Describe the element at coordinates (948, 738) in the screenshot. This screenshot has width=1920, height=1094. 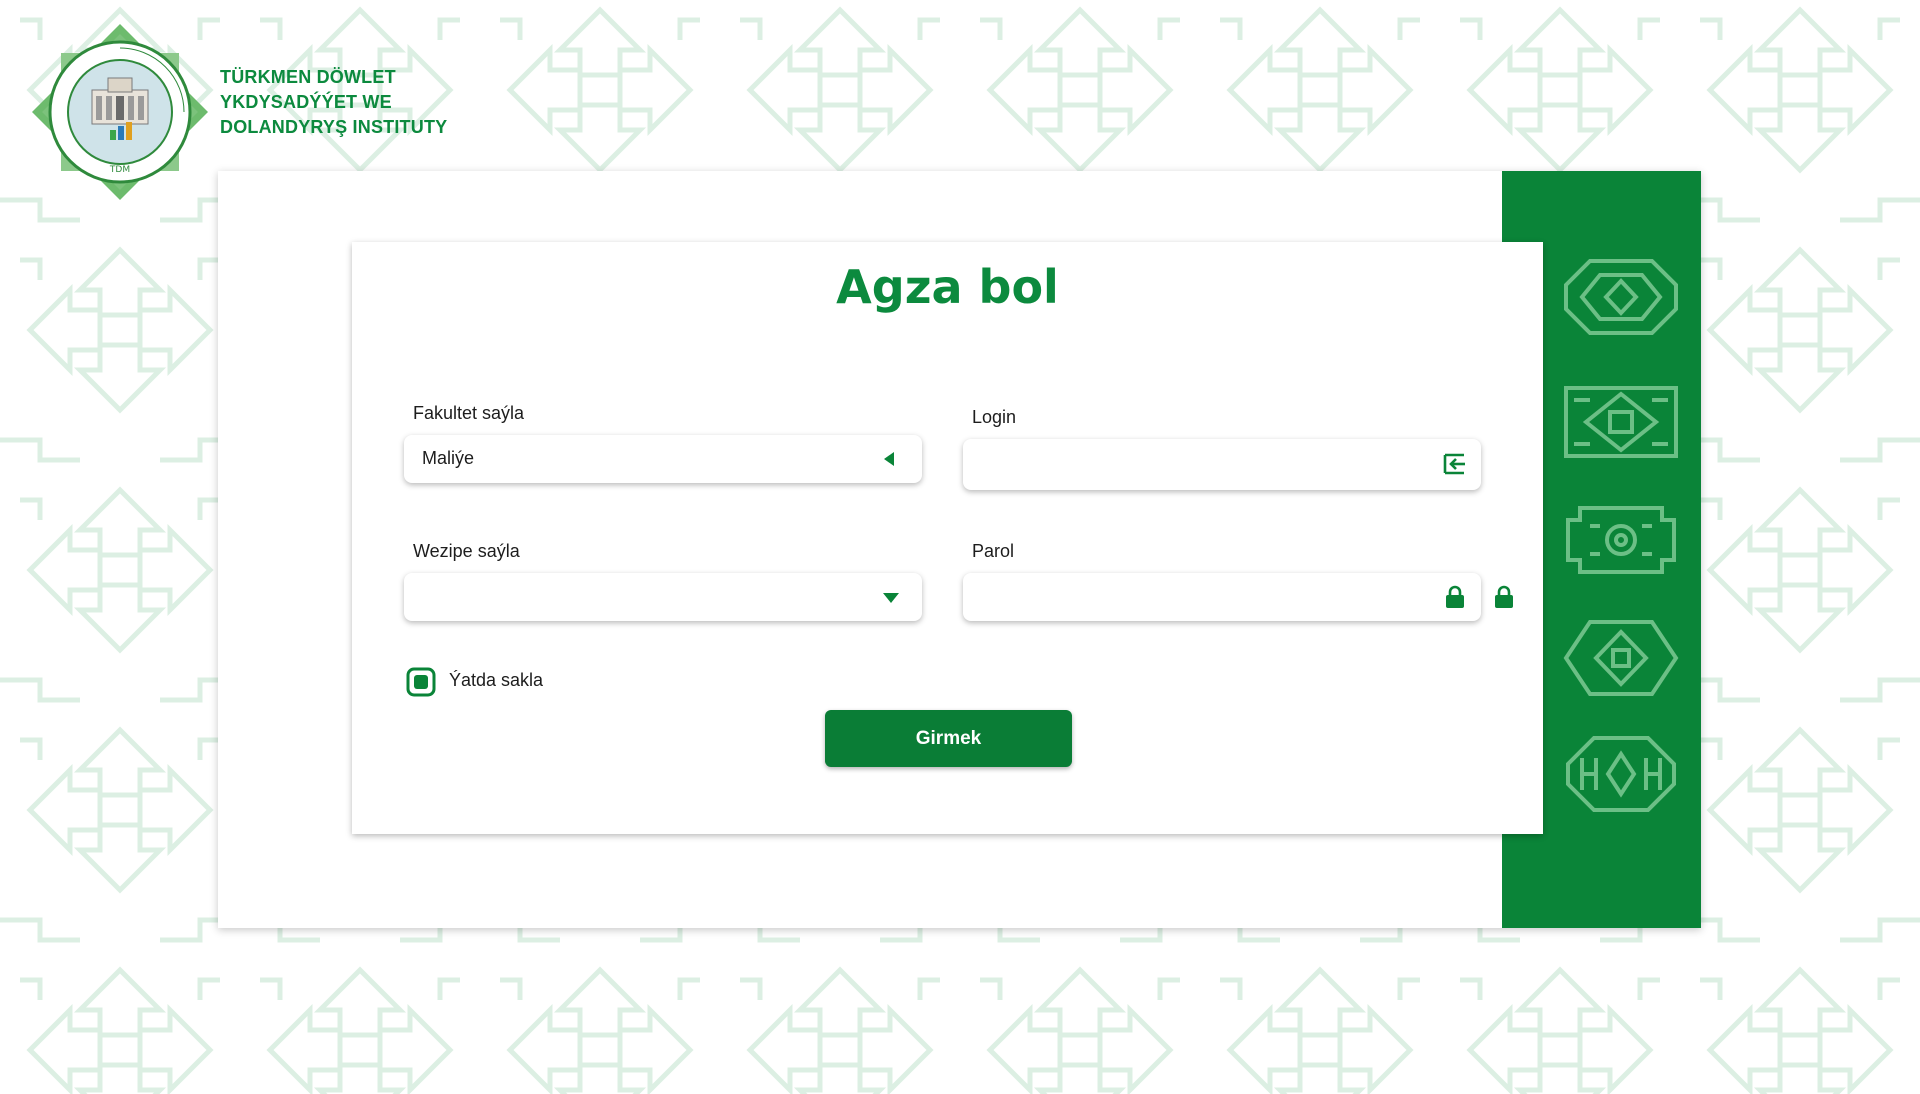
I see `login-submit-button: Girmek` at that location.